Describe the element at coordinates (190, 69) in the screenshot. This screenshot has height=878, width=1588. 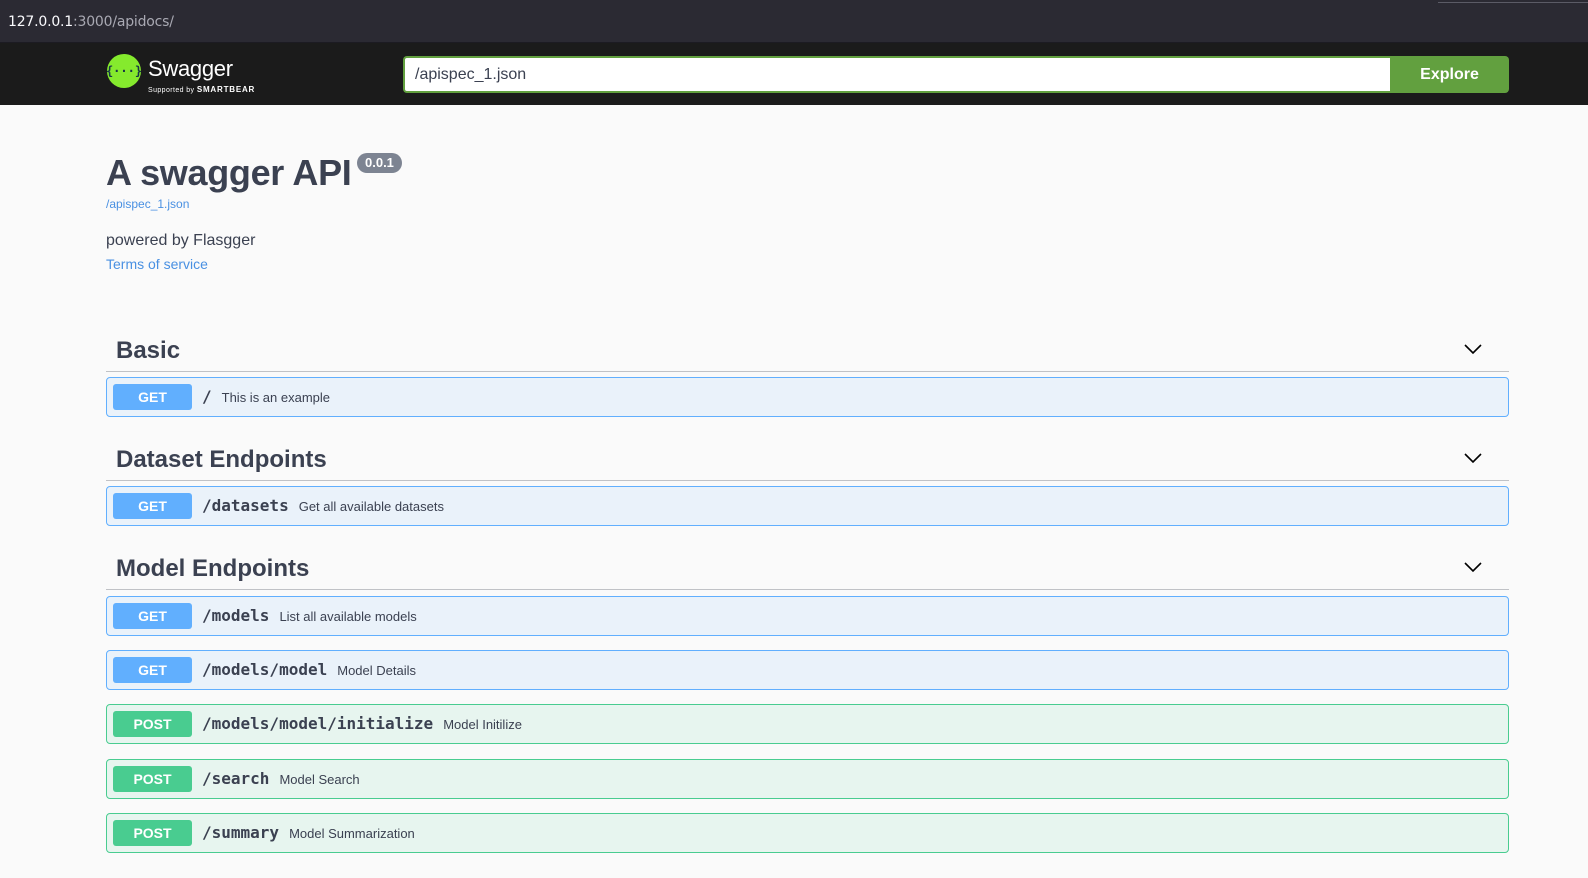
I see `swagger-logo-text: Swagger` at that location.